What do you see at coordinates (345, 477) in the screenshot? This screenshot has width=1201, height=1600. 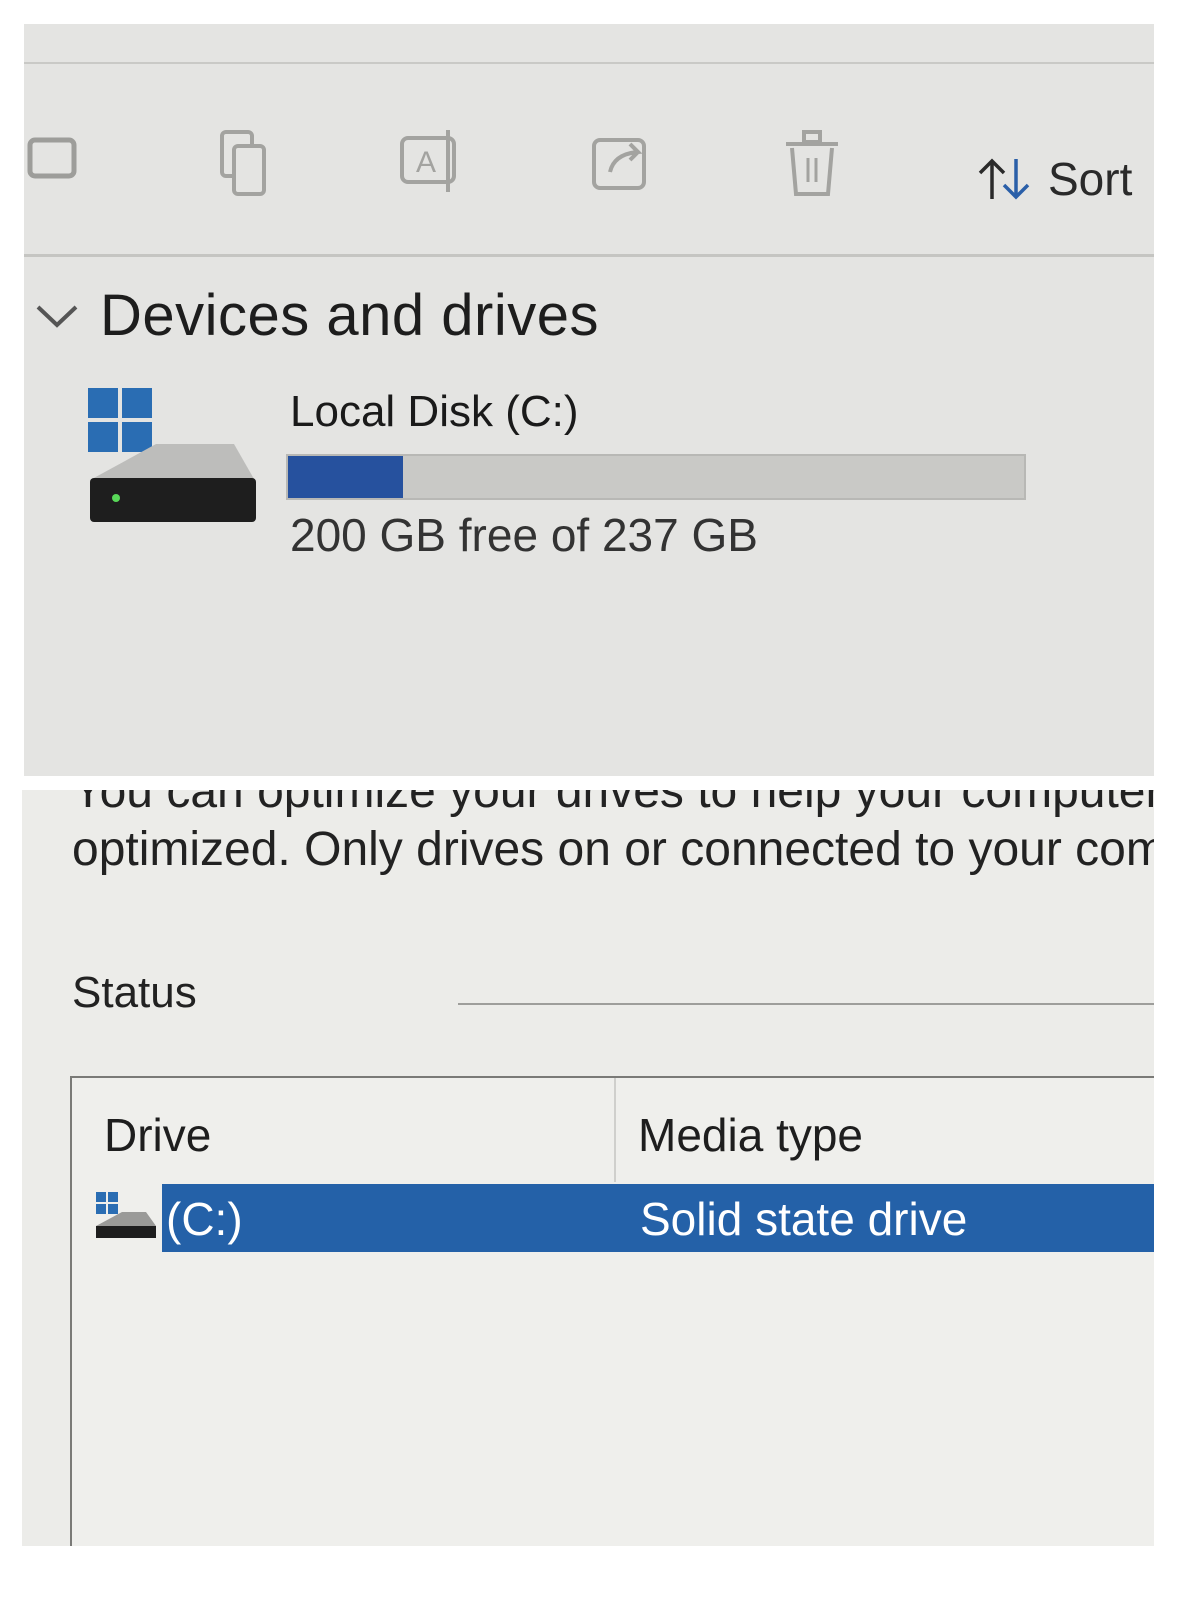 I see `drive-usage-fill` at bounding box center [345, 477].